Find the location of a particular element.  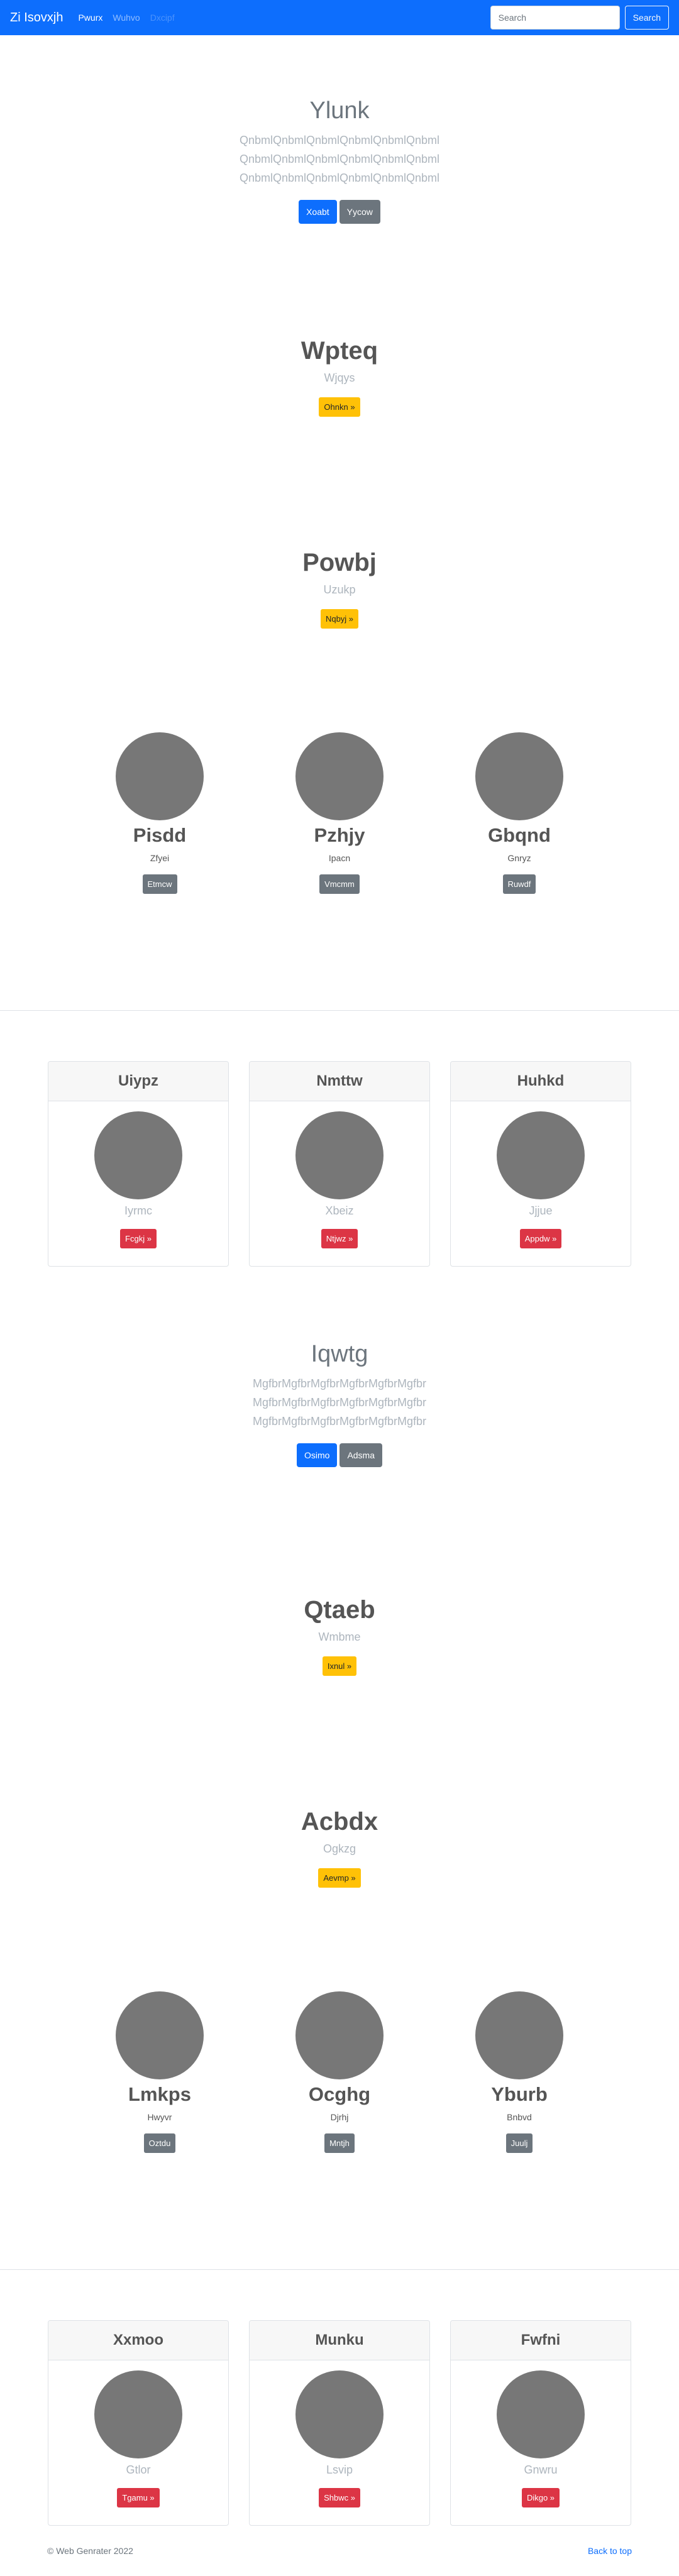

cta-section-3: Qtaeb Wmbme Ixnul » is located at coordinates (339, 1636).